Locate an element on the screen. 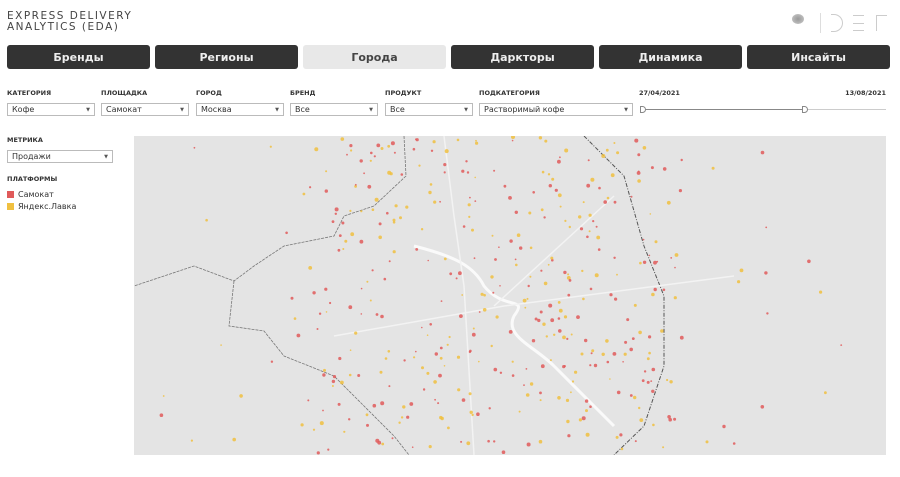  tab-cities: Города is located at coordinates (374, 57).